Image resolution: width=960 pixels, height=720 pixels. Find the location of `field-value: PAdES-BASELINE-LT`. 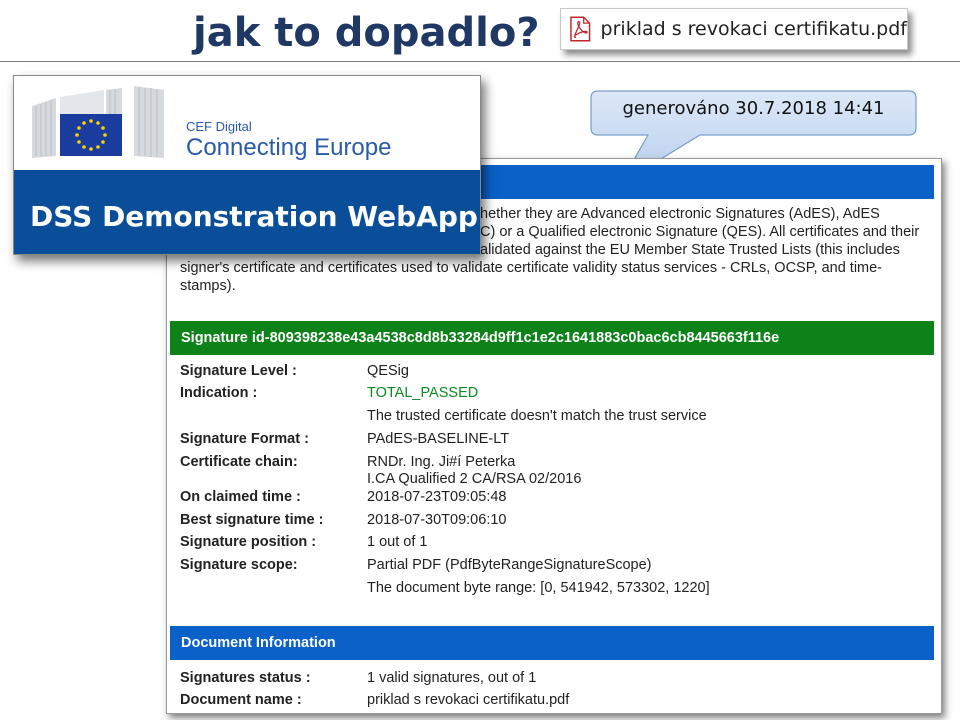

field-value: PAdES-BASELINE-LT is located at coordinates (438, 439).